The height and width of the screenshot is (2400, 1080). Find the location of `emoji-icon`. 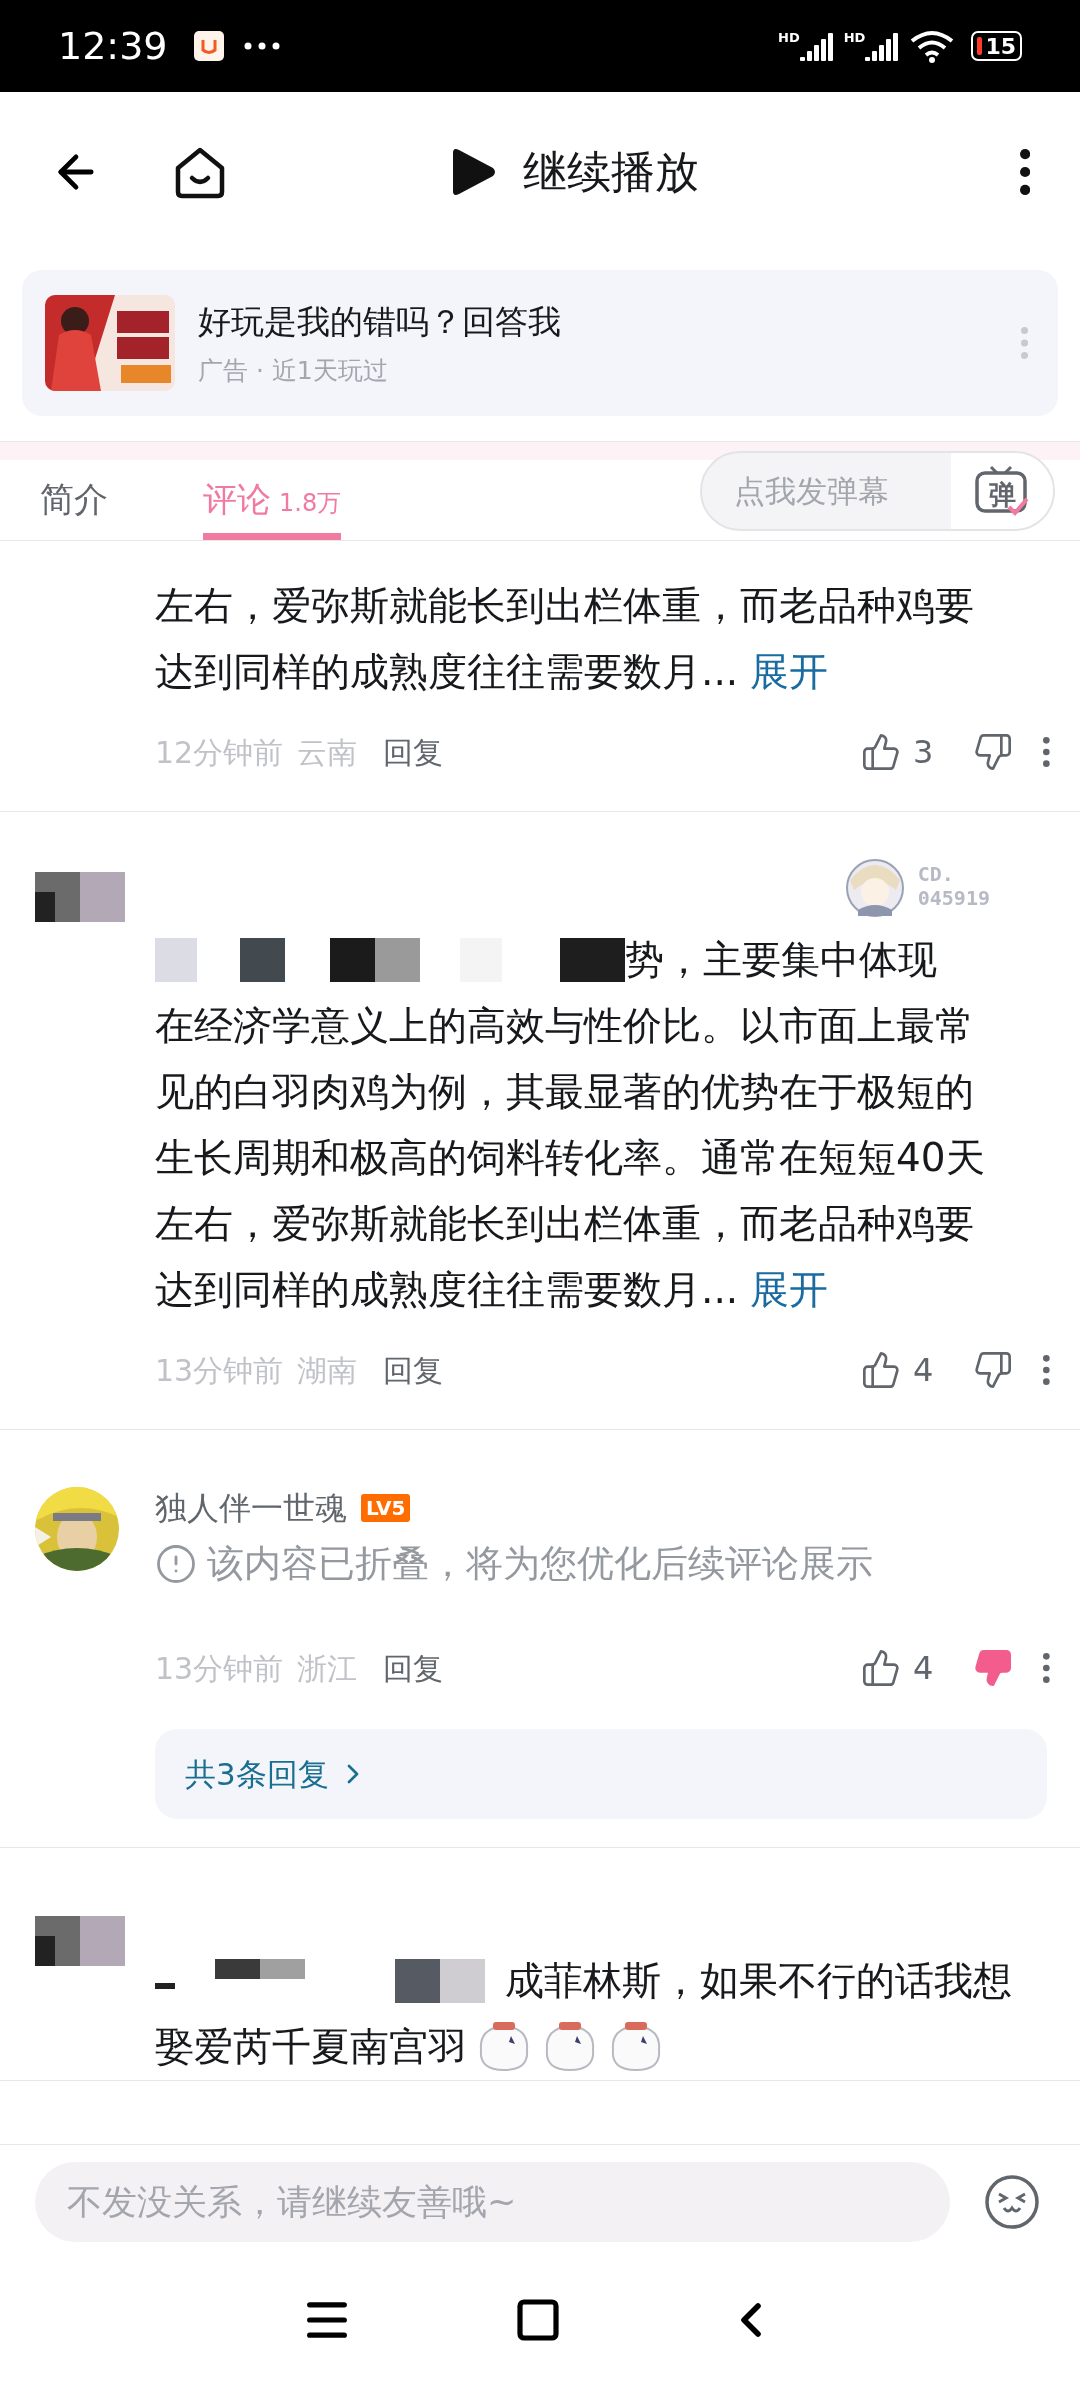

emoji-icon is located at coordinates (1012, 2202).